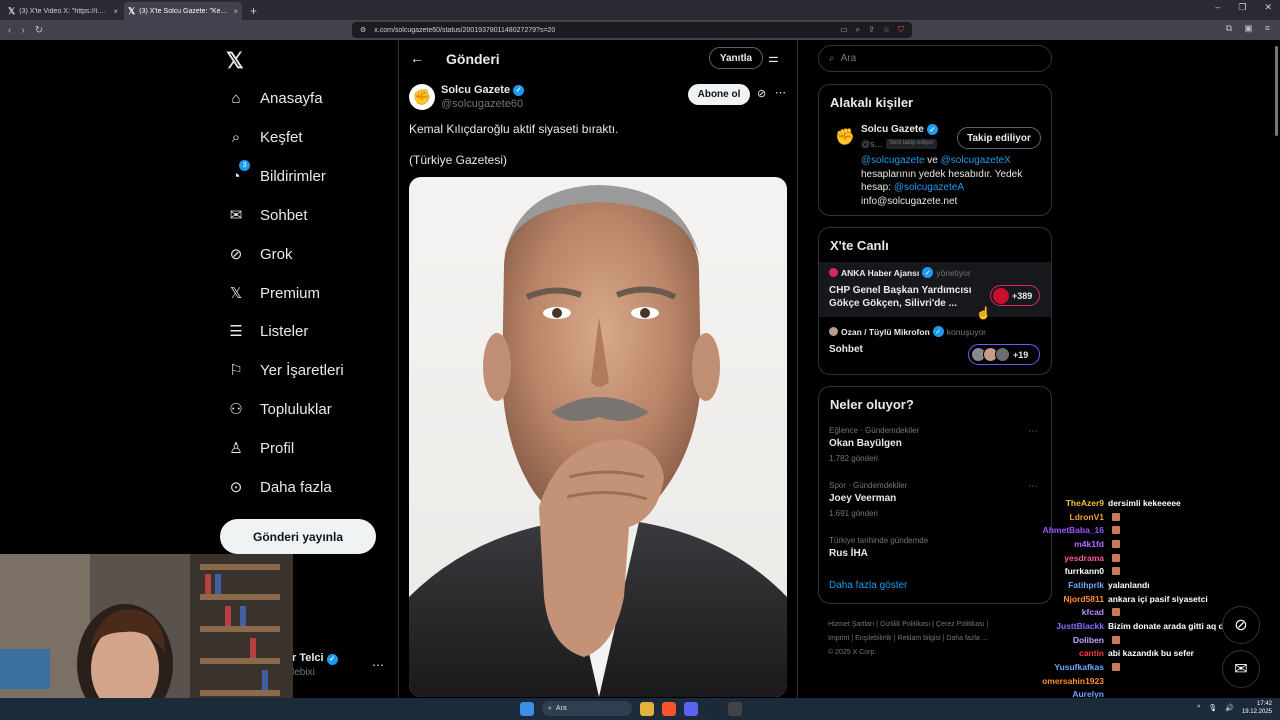  I want to click on avatar: ✊, so click(422, 97).